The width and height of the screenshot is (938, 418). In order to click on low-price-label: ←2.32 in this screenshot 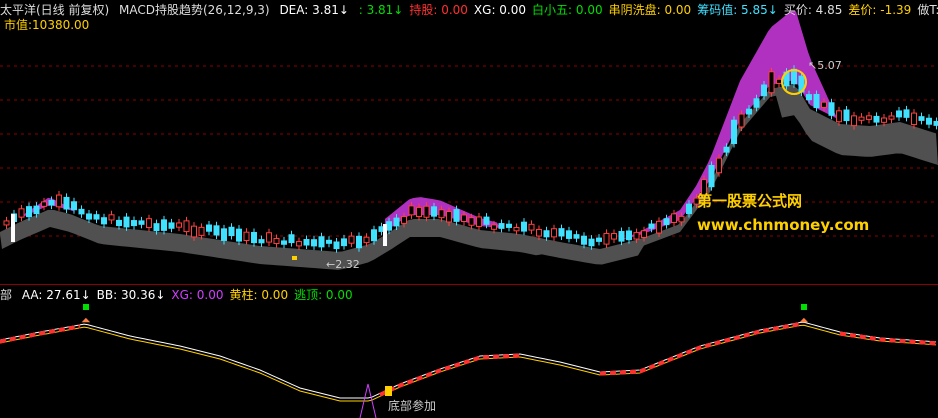, I will do `click(343, 264)`.